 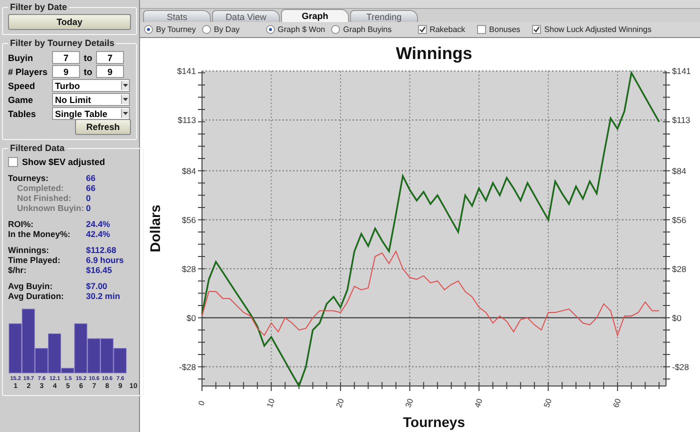 I want to click on radio-label: By Day, so click(x=227, y=29).